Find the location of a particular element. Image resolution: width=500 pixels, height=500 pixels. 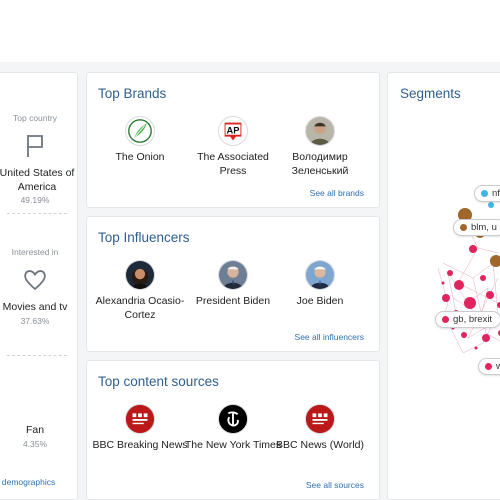

ap-logo-icon: AP is located at coordinates (233, 131).